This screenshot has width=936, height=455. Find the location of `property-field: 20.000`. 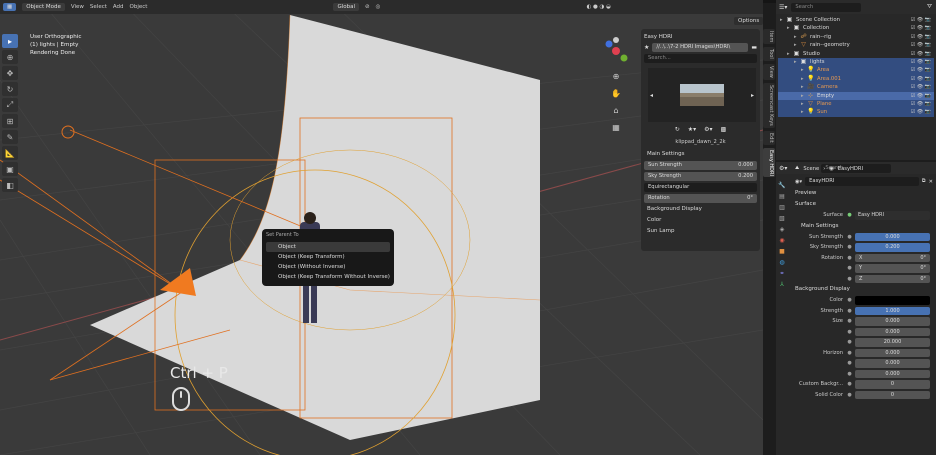

property-field: 20.000 is located at coordinates (892, 342).